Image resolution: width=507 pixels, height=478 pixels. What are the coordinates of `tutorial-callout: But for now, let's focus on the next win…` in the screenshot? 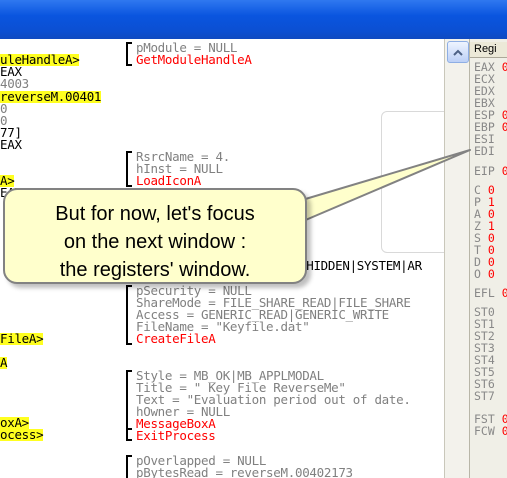 It's located at (155, 236).